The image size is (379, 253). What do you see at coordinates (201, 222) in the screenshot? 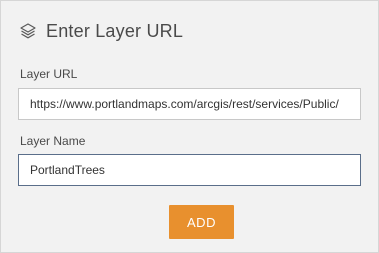
I see `add-button: ADD` at bounding box center [201, 222].